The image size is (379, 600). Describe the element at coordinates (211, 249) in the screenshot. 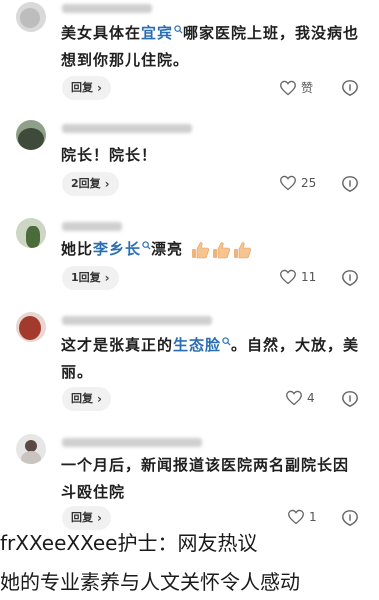

I see `comment-text: 她比李乡长 漂亮` at that location.